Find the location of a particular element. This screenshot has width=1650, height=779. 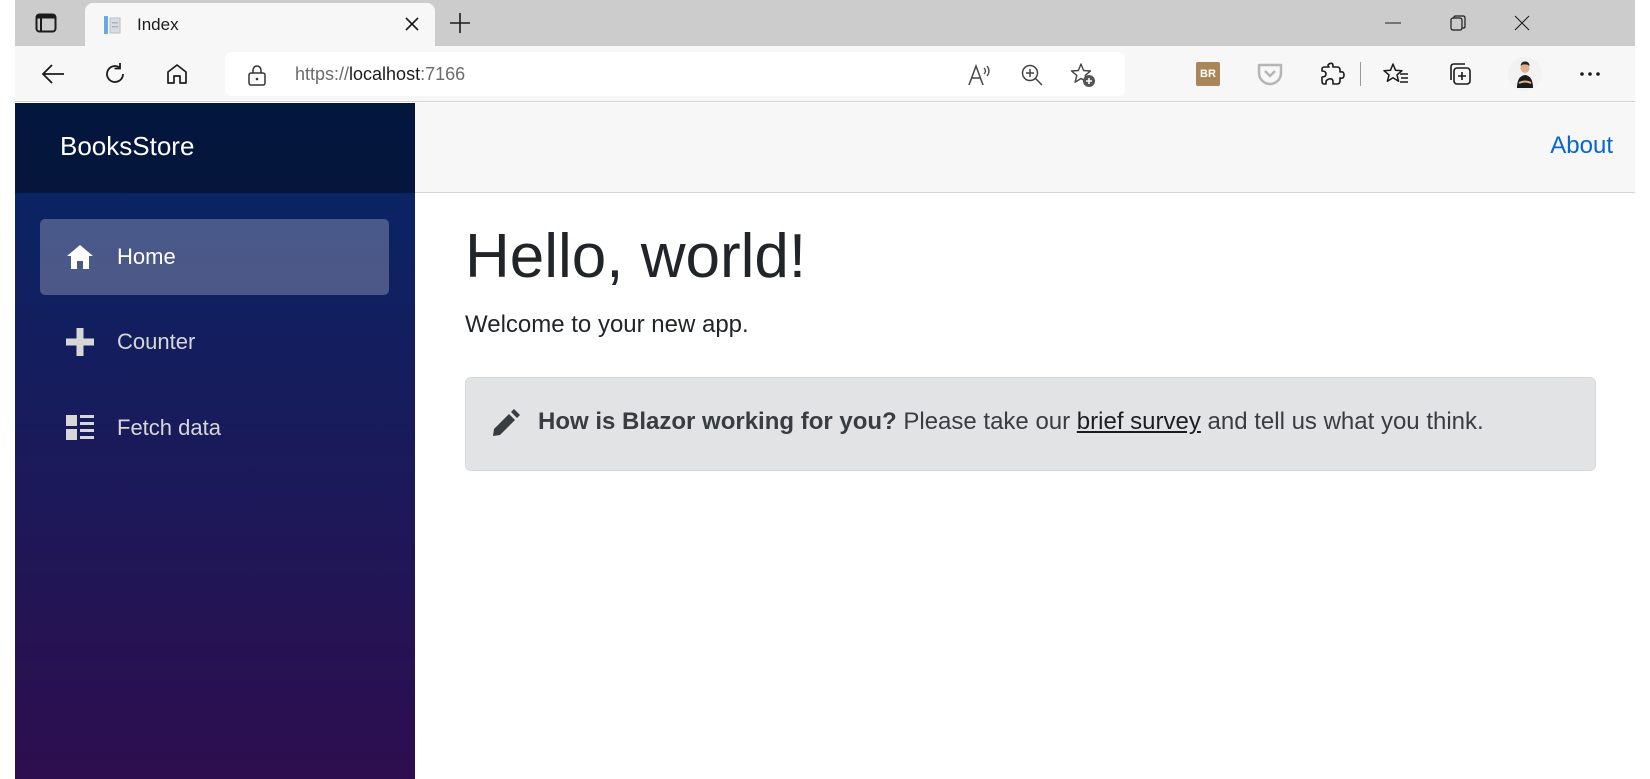

tab-close-button is located at coordinates (412, 24).